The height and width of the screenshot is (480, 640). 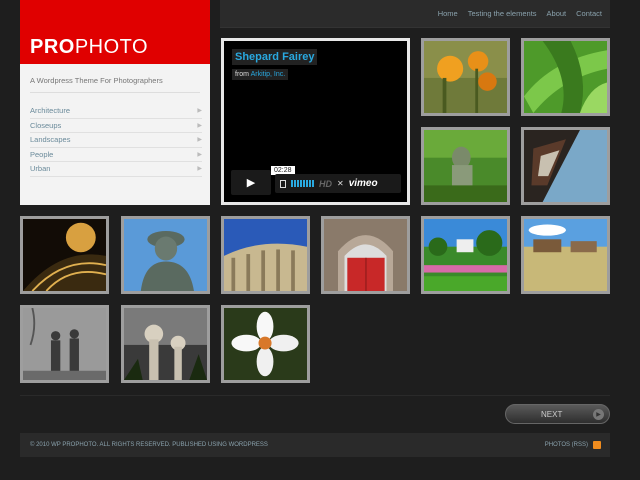 What do you see at coordinates (598, 414) in the screenshot?
I see `chevron-right-icon: ▶` at bounding box center [598, 414].